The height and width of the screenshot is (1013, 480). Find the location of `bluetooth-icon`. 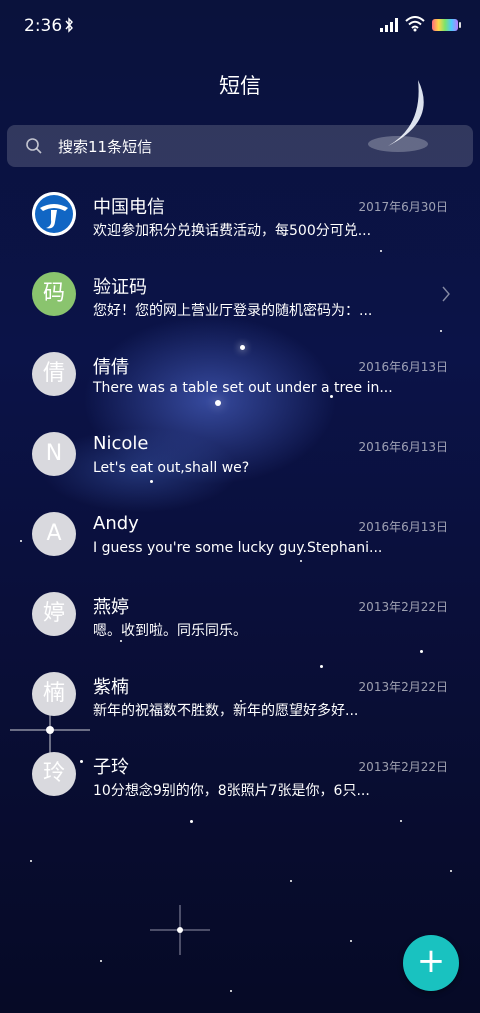

bluetooth-icon is located at coordinates (69, 25).